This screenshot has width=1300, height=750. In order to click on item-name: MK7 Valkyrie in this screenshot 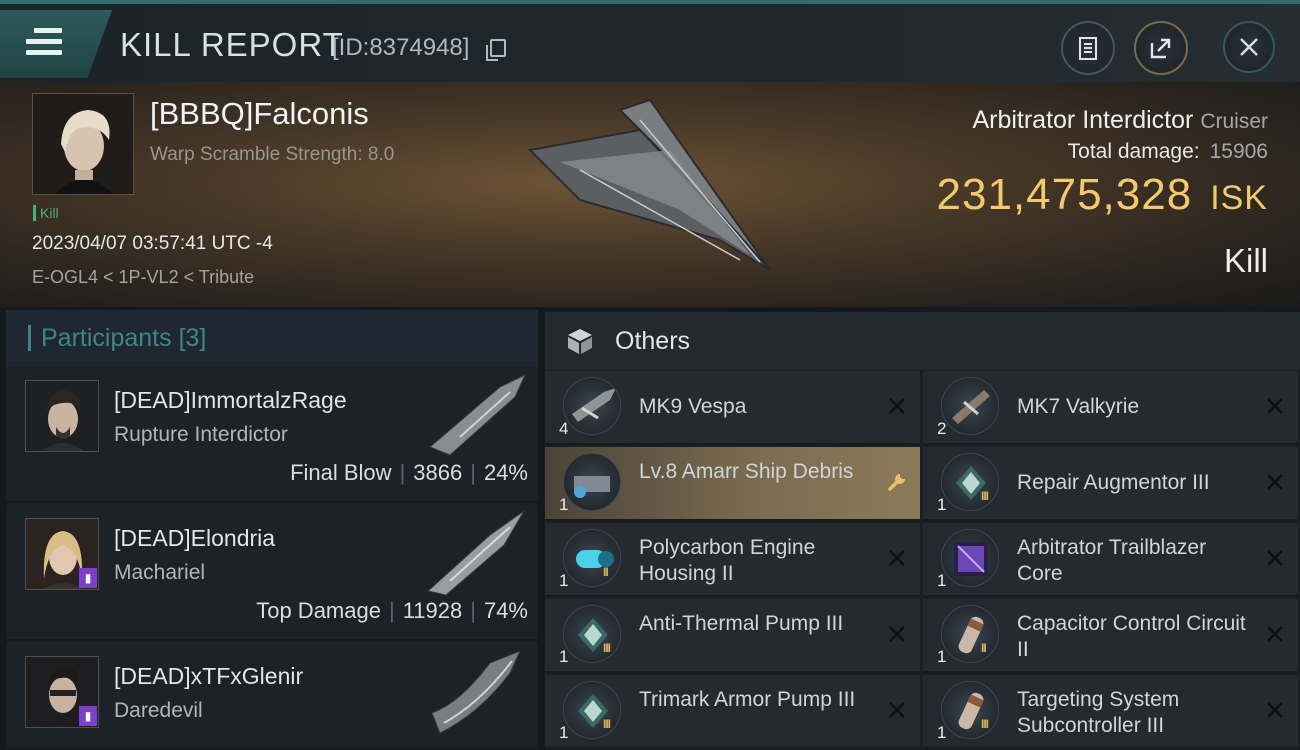, I will do `click(1078, 406)`.